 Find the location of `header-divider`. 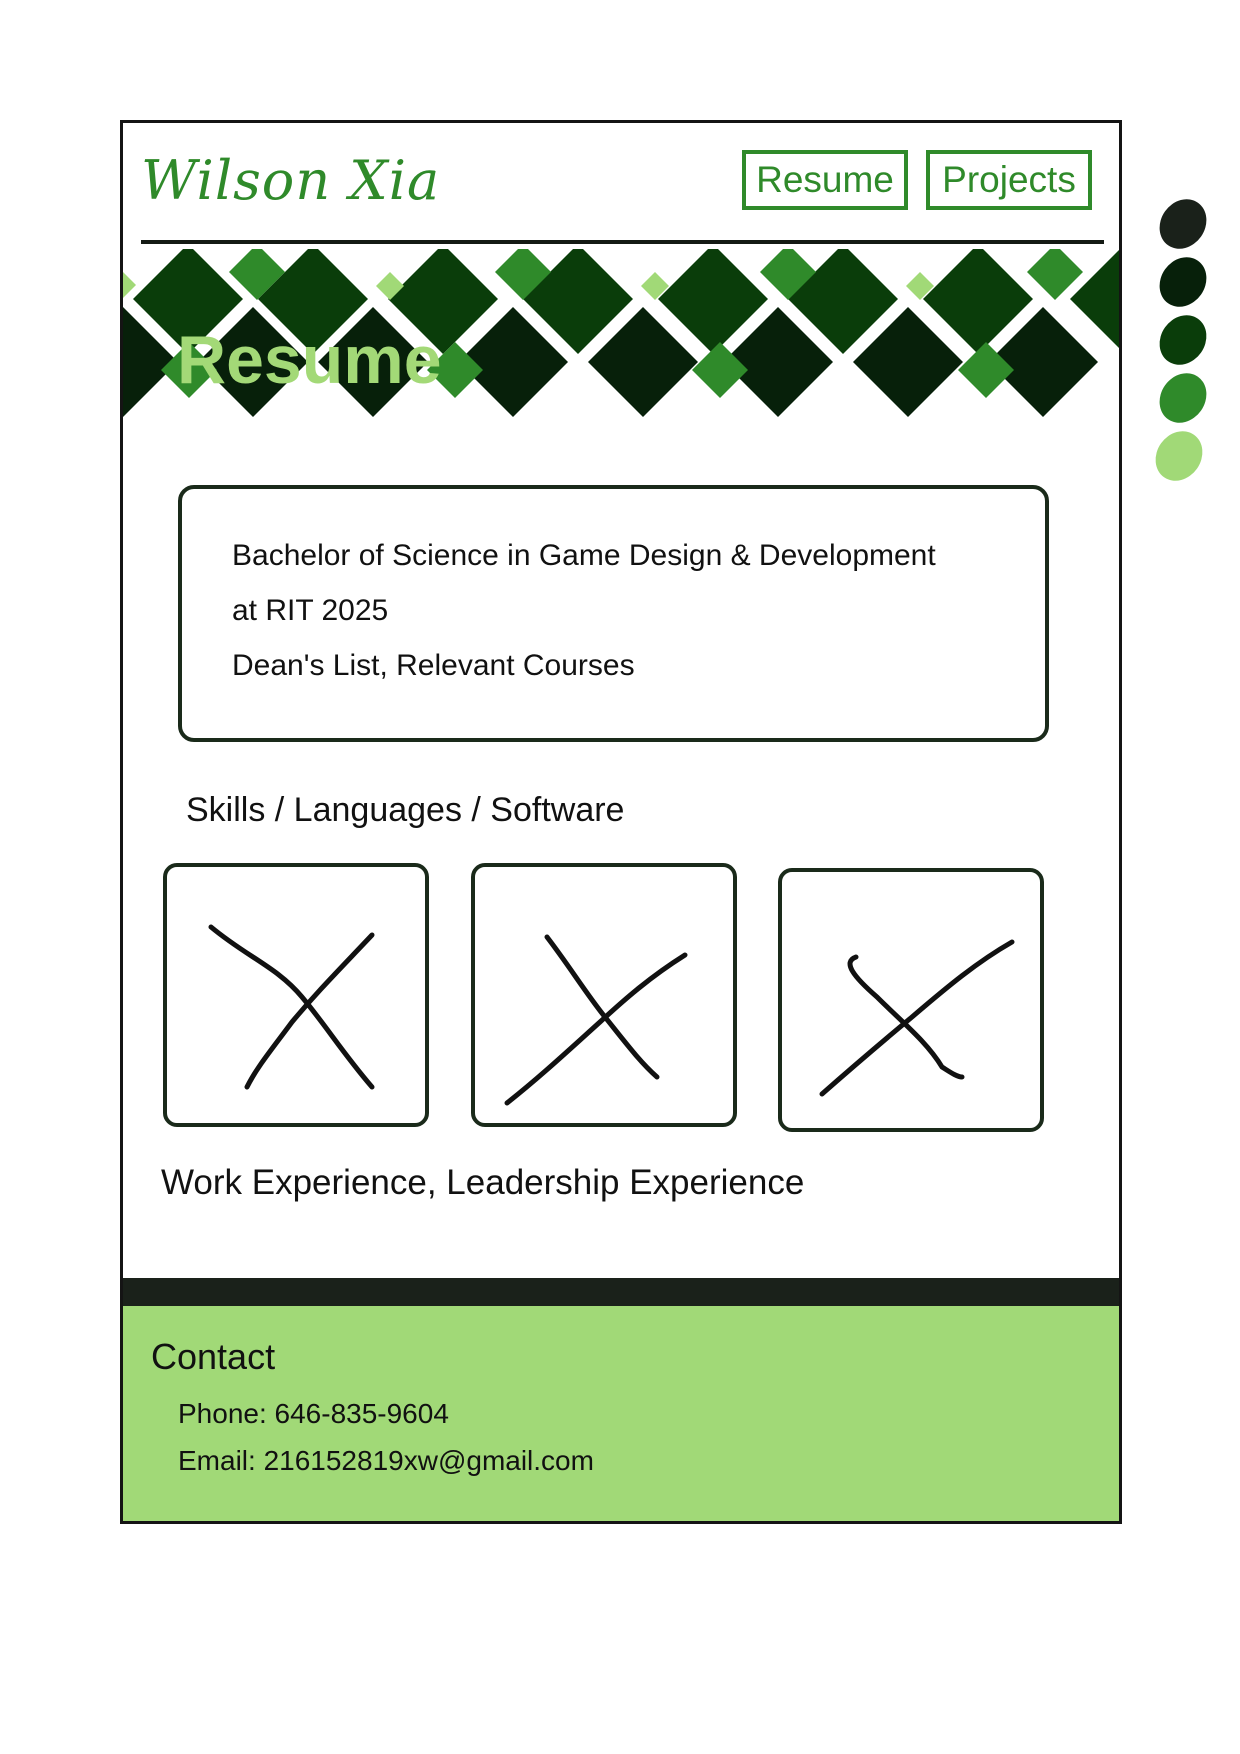

header-divider is located at coordinates (622, 242).